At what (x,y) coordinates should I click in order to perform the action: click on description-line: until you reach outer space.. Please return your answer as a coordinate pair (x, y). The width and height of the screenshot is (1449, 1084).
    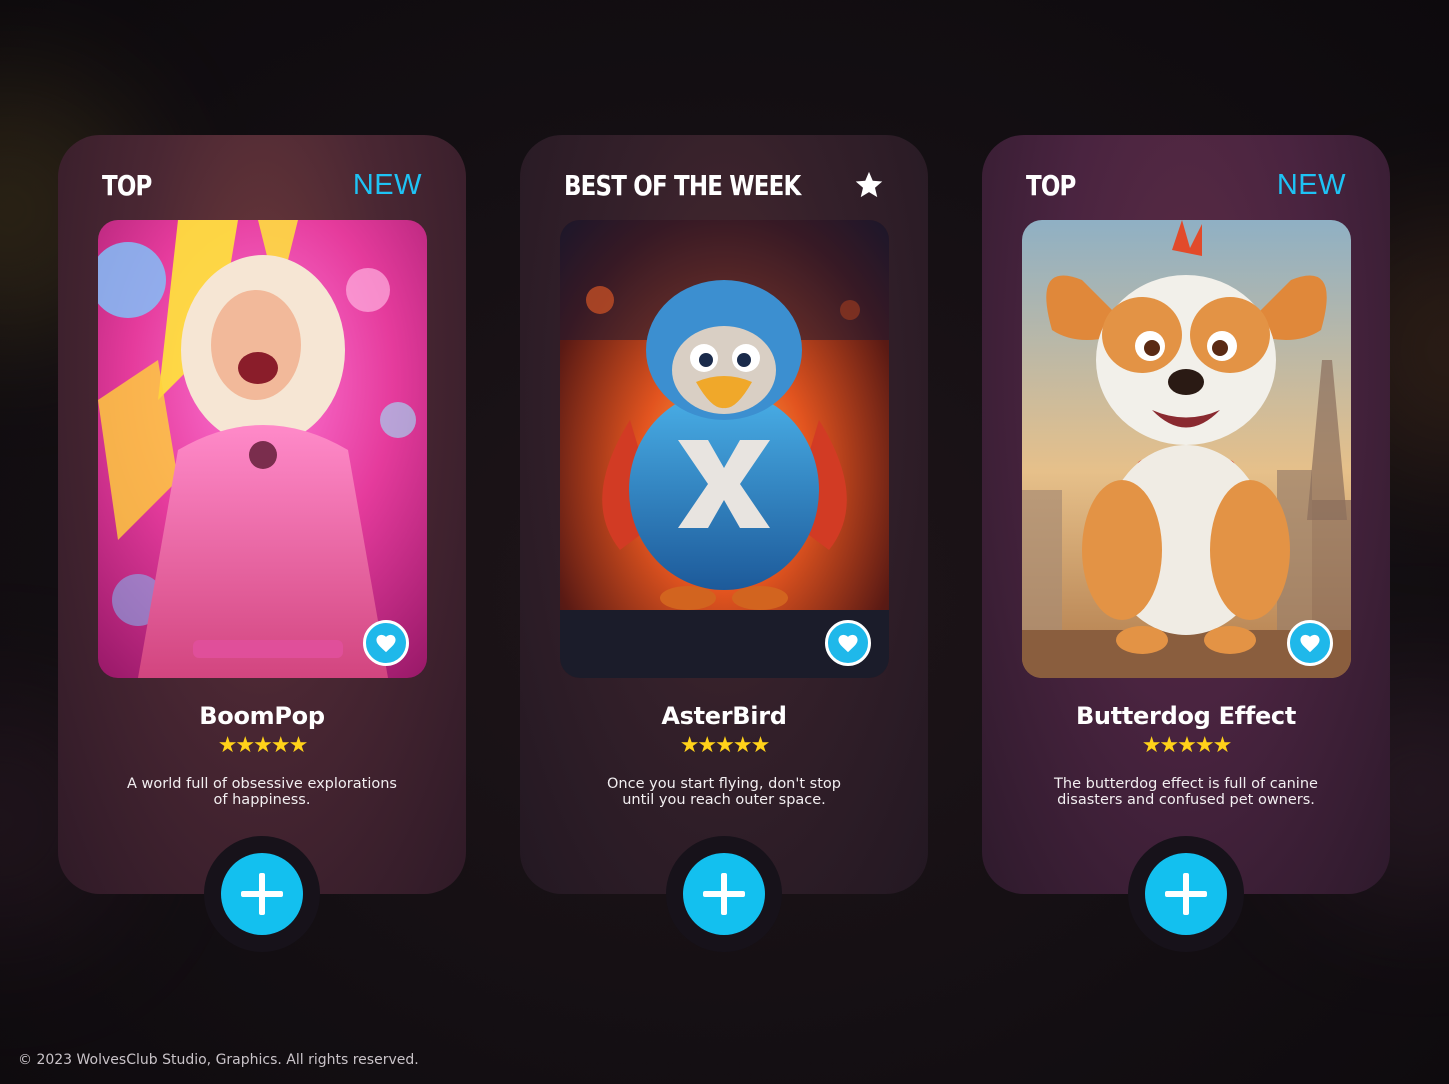
    Looking at the image, I should click on (724, 800).